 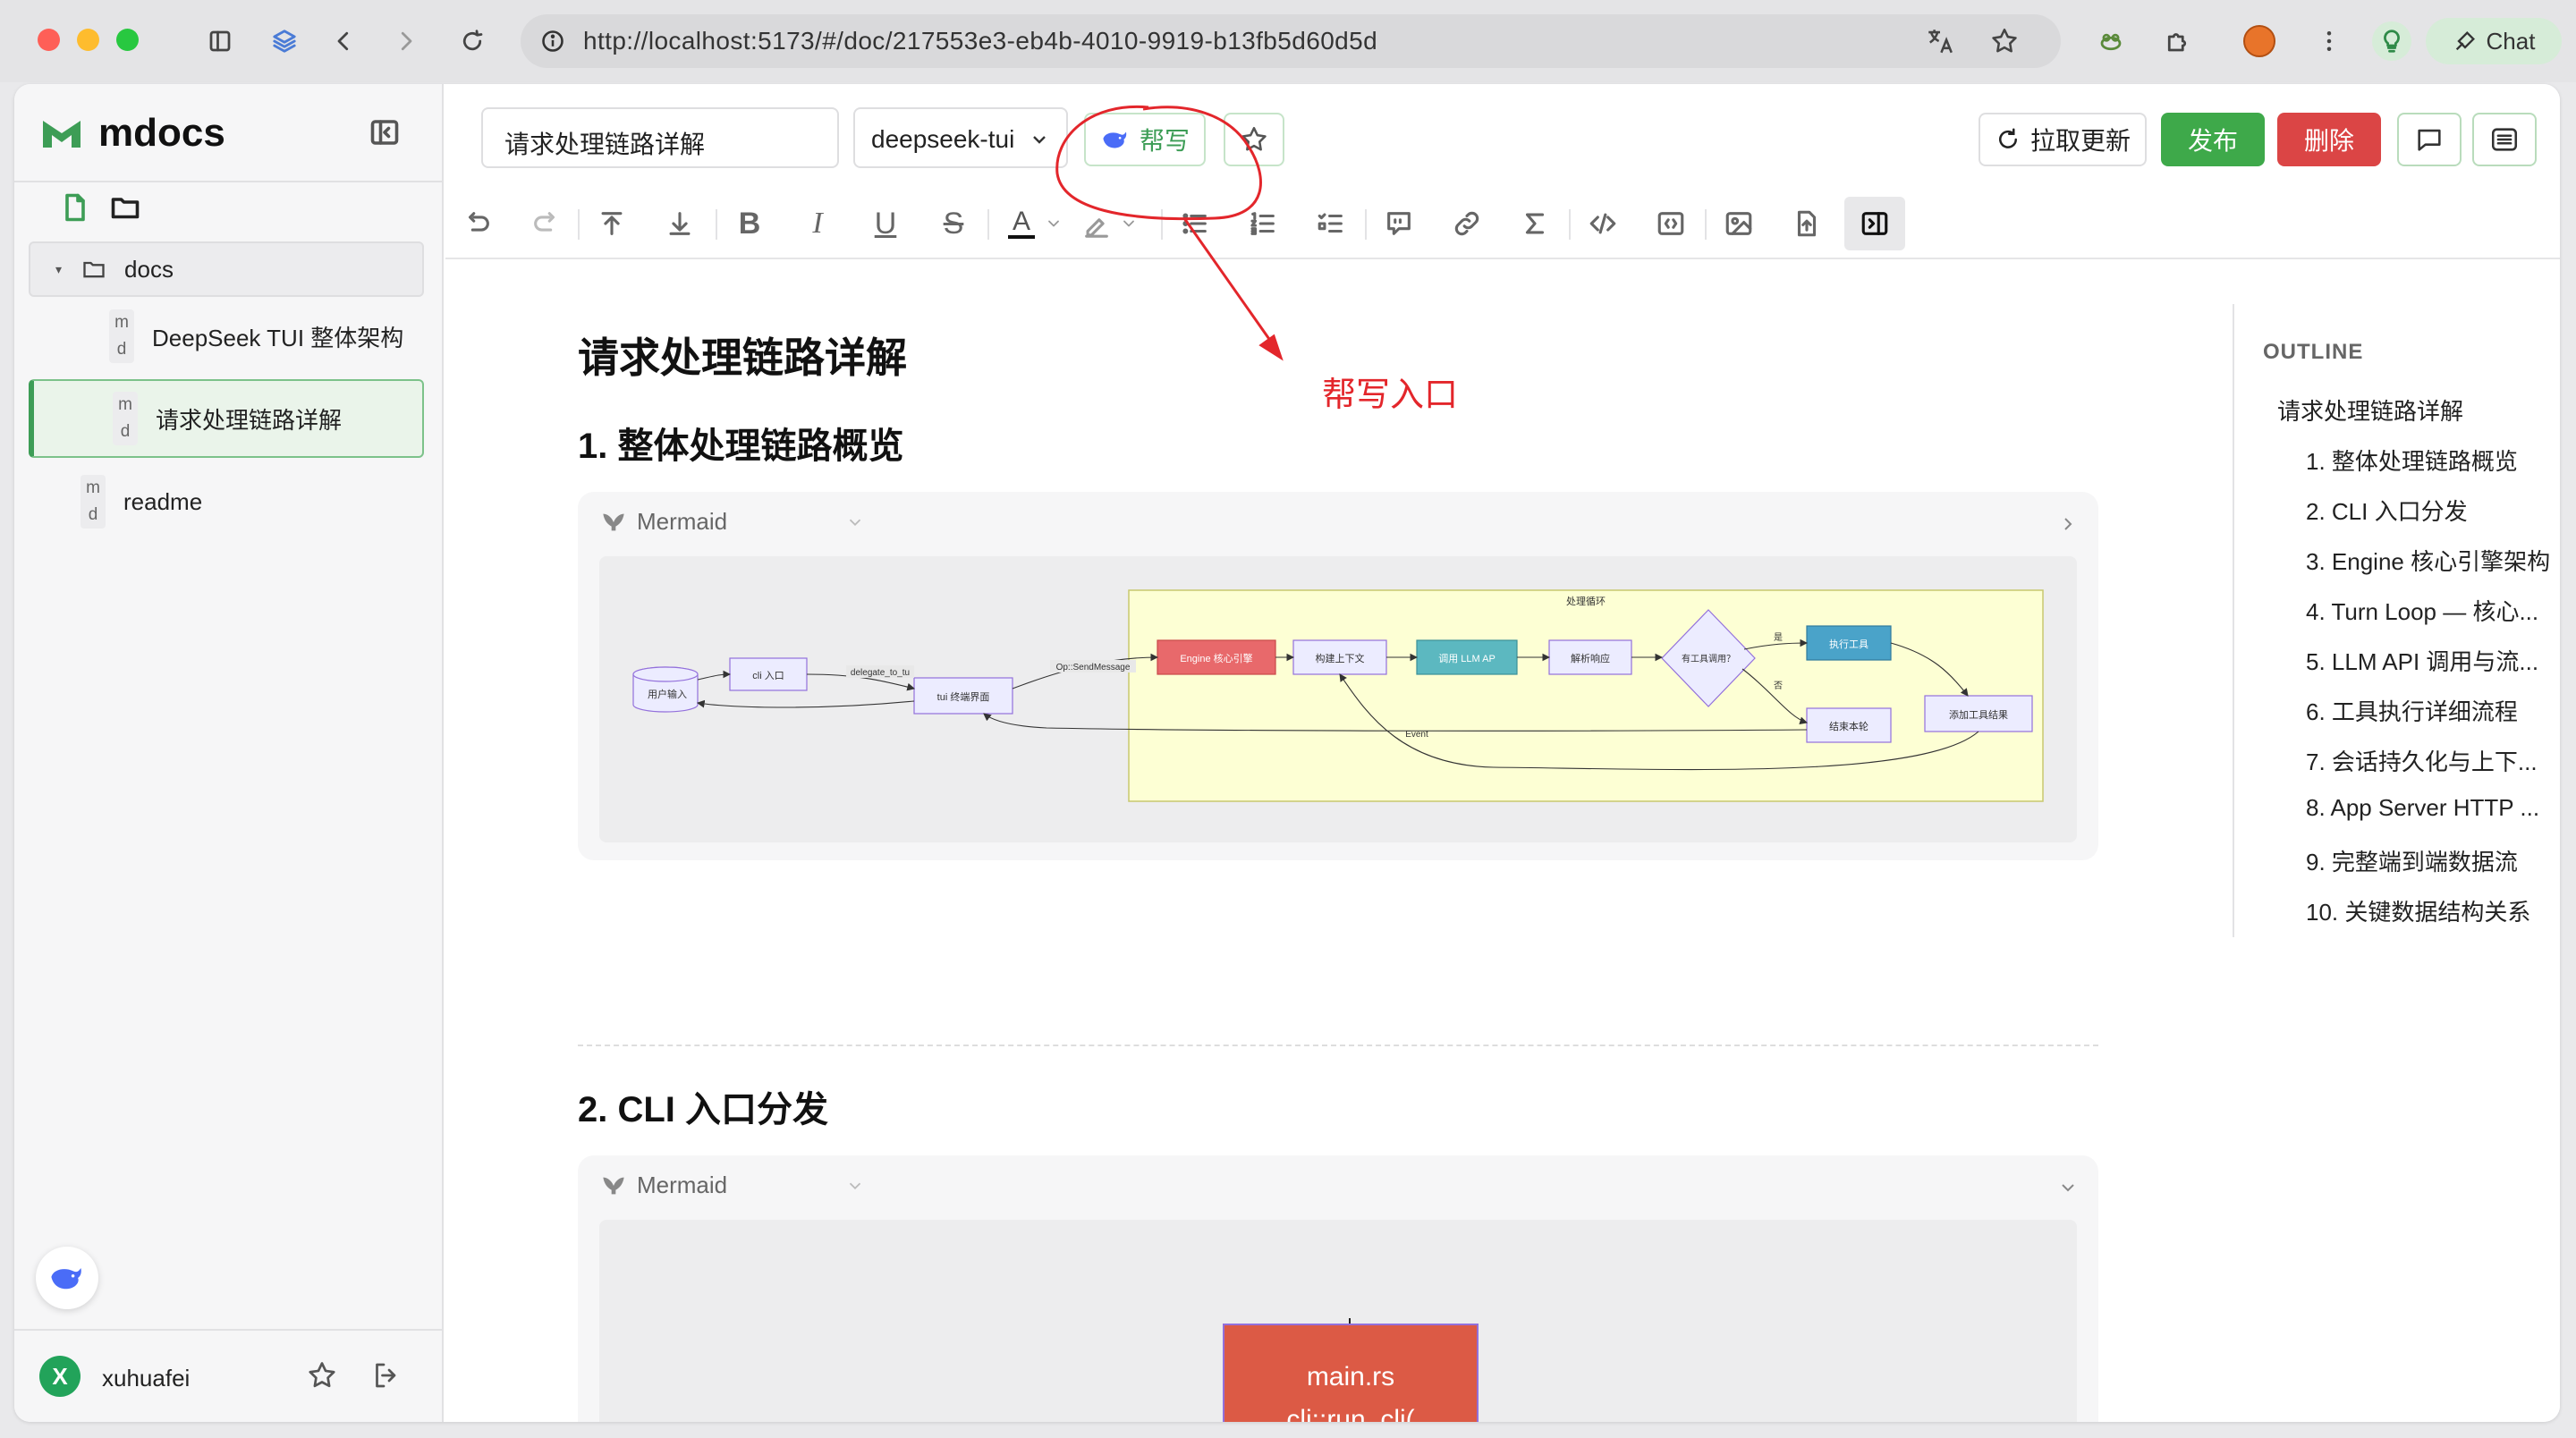 I want to click on svg-text: tui 终端界面, so click(x=963, y=696).